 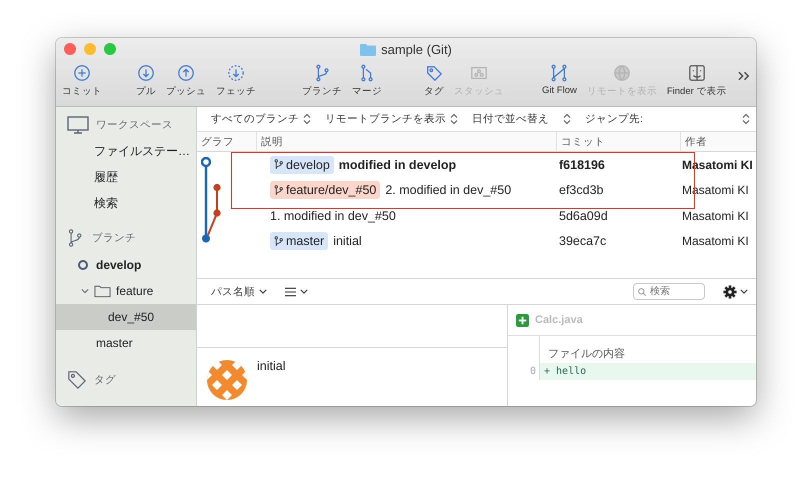 I want to click on toolbar-button: Finder で表示, so click(x=696, y=81).